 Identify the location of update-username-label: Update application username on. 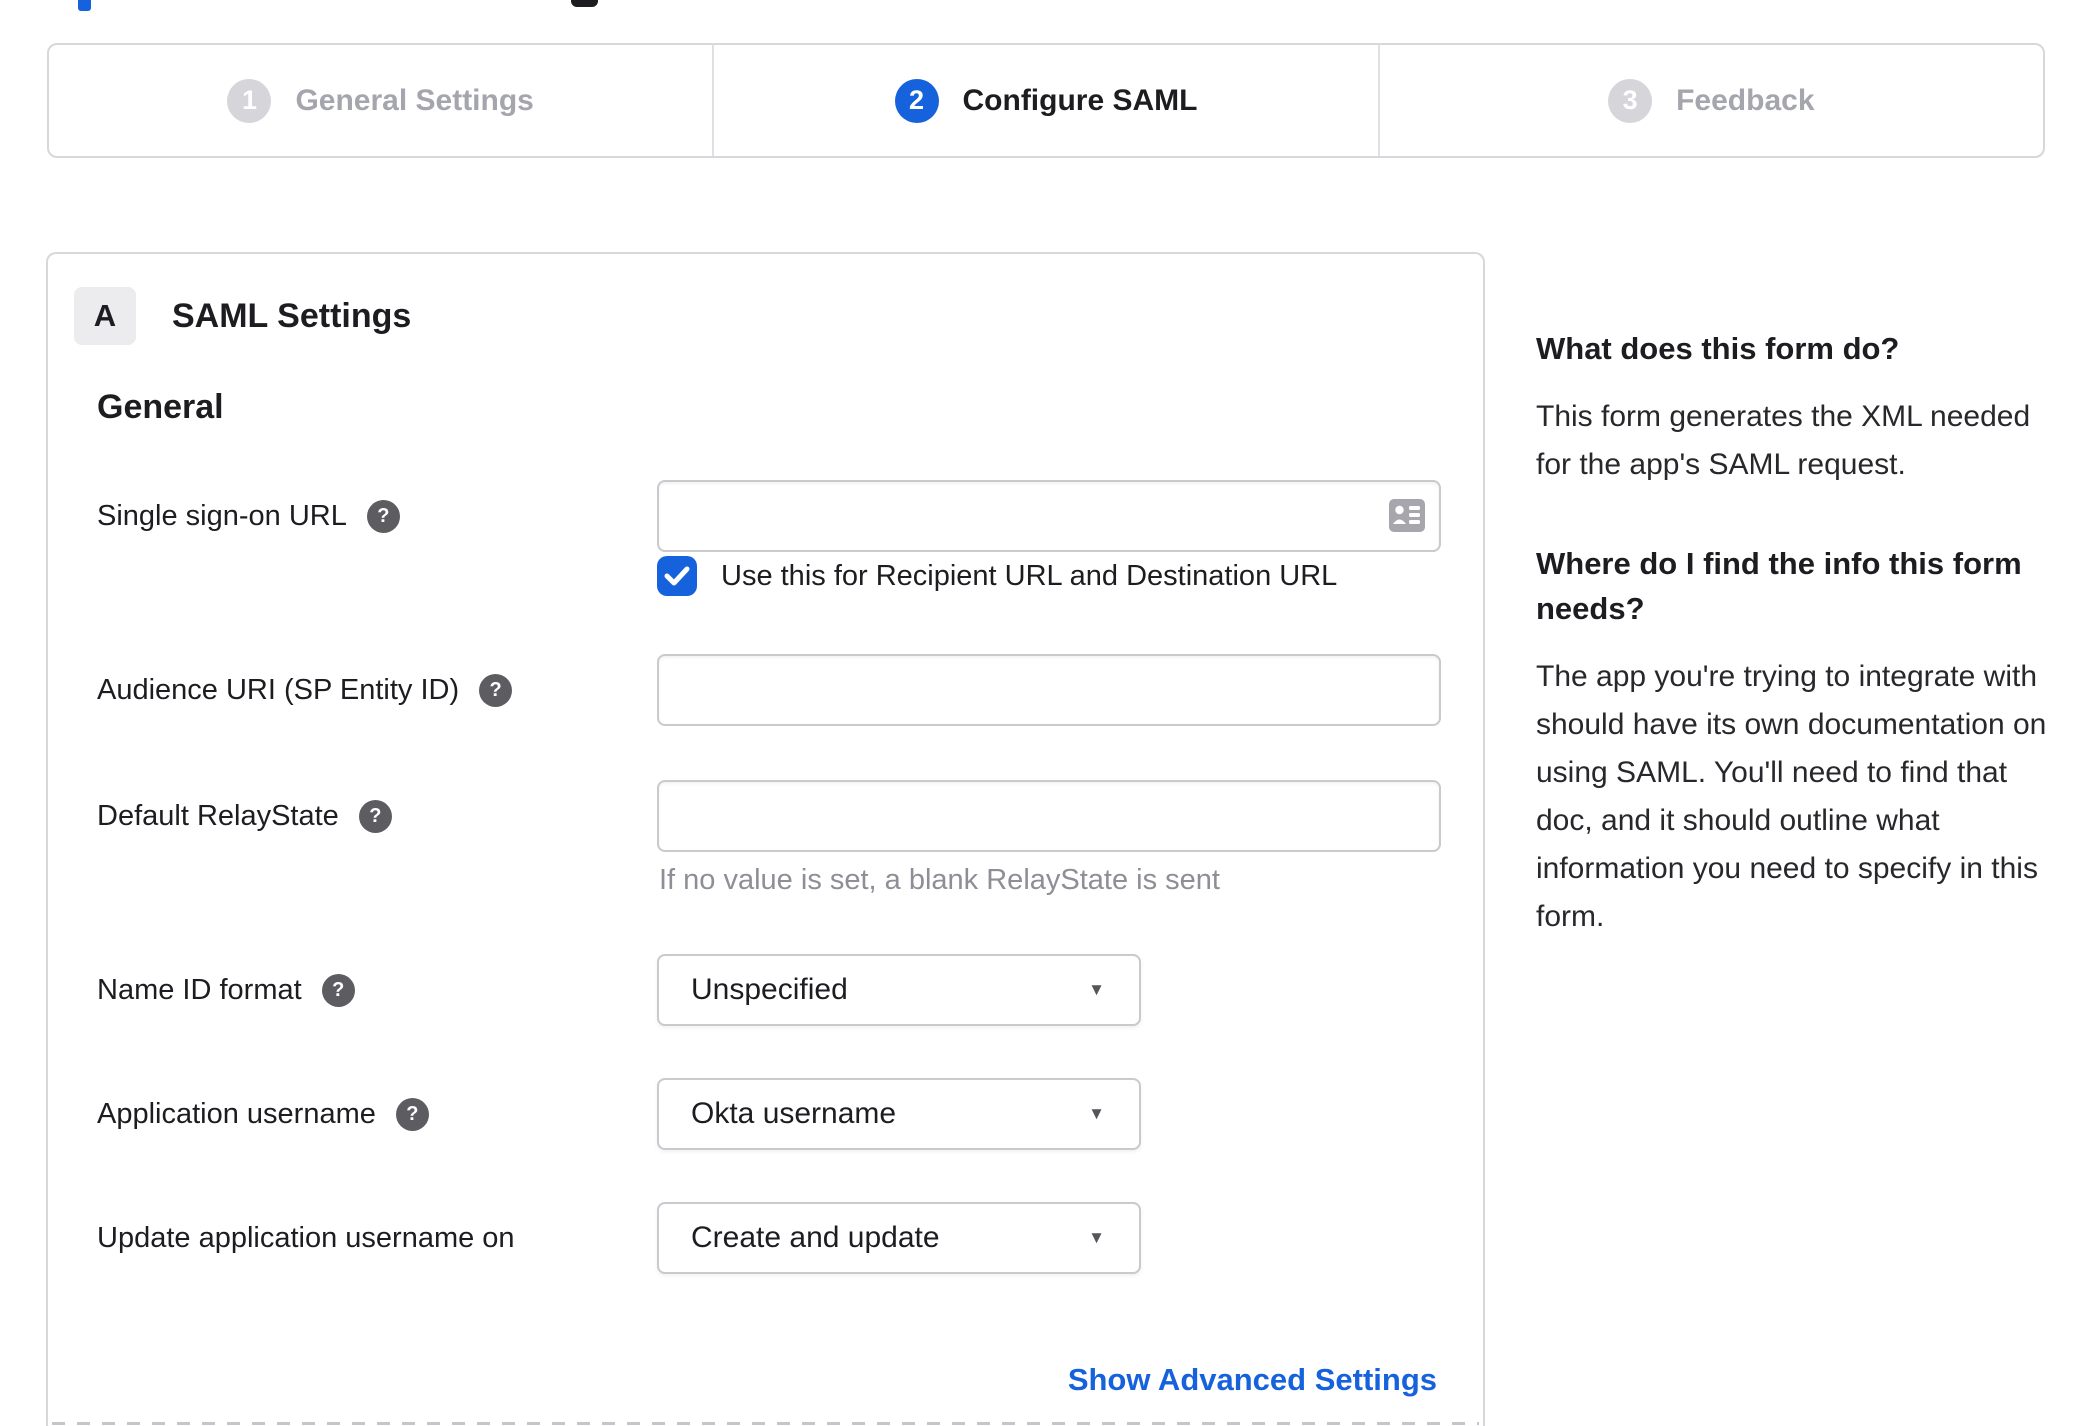
(306, 1237).